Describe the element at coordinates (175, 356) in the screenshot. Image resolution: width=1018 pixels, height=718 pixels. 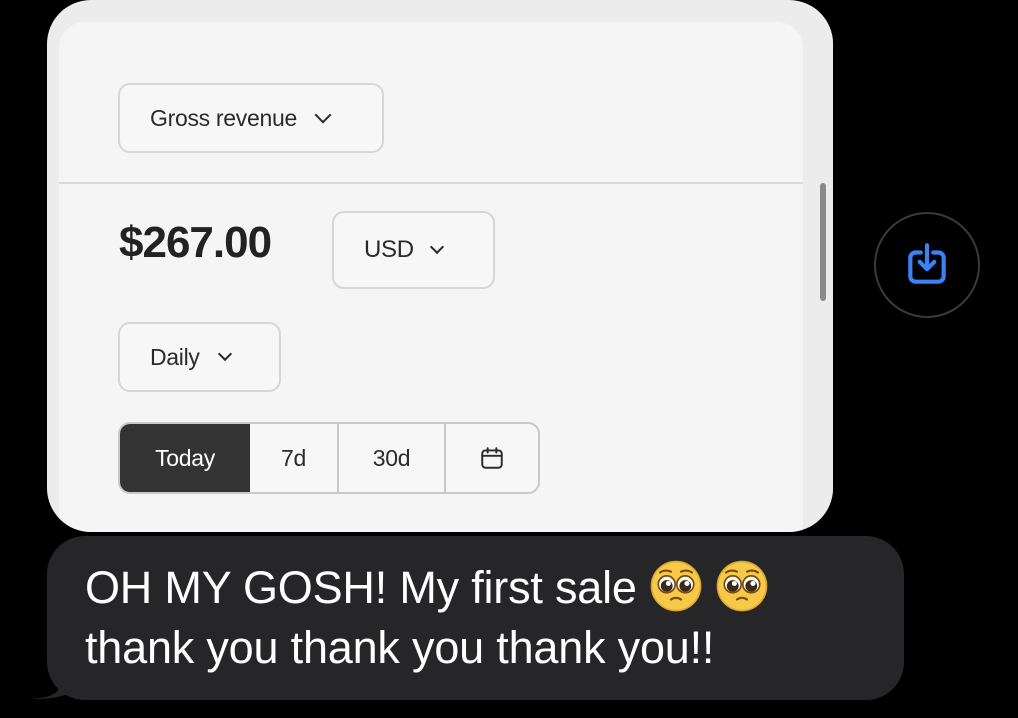
I see `interval-select-value: Daily` at that location.